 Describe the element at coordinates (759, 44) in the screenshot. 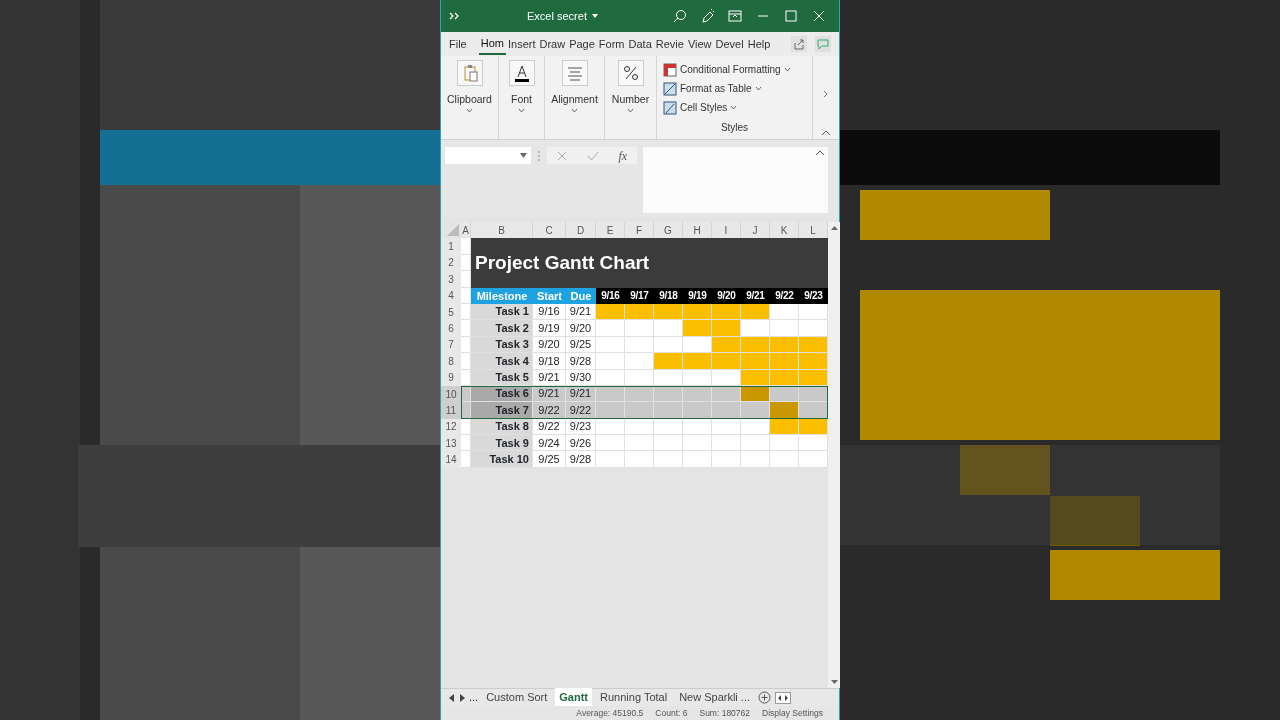

I see `ribbon-tab: Help` at that location.